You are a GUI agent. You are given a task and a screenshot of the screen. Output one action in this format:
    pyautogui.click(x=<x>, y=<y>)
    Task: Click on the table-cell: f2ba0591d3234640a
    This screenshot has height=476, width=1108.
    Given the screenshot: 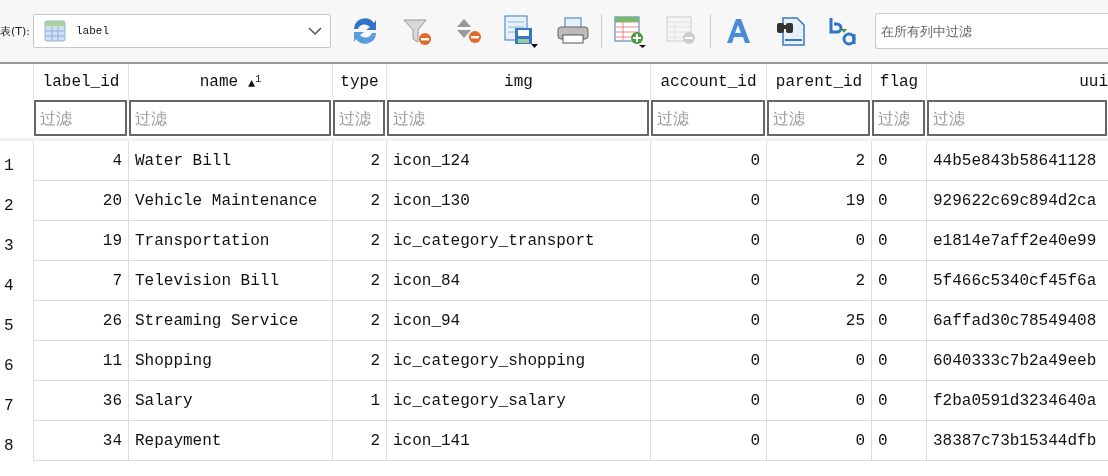 What is the action you would take?
    pyautogui.click(x=1017, y=401)
    